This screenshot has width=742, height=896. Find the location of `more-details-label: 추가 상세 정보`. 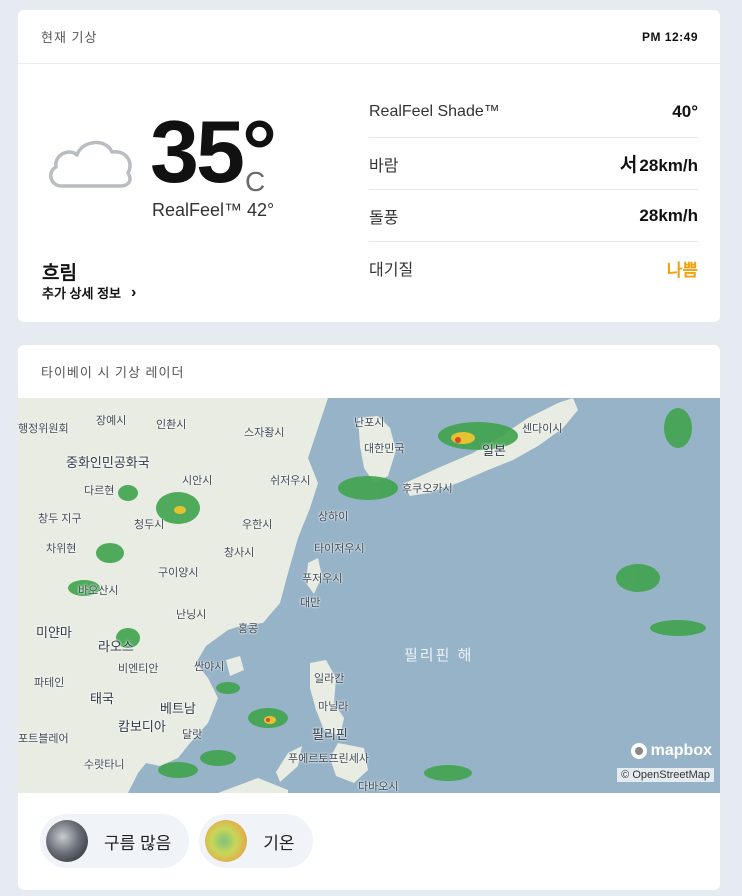

more-details-label: 추가 상세 정보 is located at coordinates (81, 293).